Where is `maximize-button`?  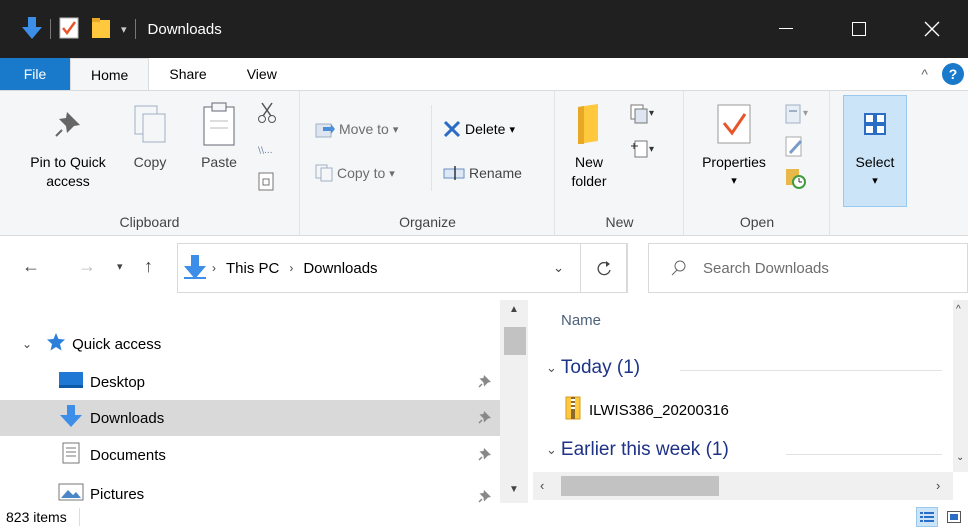 maximize-button is located at coordinates (858, 29).